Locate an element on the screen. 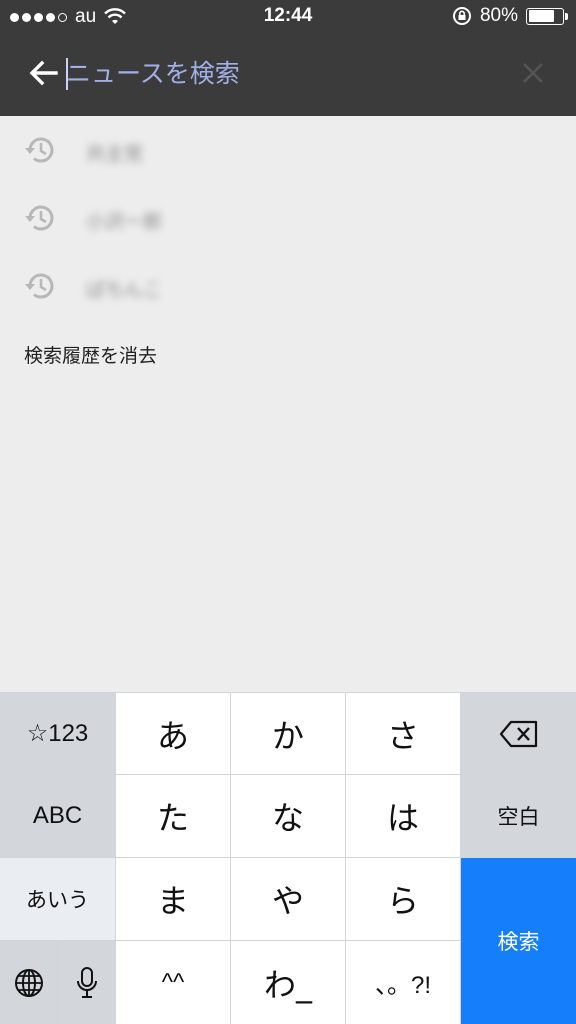 The width and height of the screenshot is (576, 1024). text-cursor is located at coordinates (67, 74).